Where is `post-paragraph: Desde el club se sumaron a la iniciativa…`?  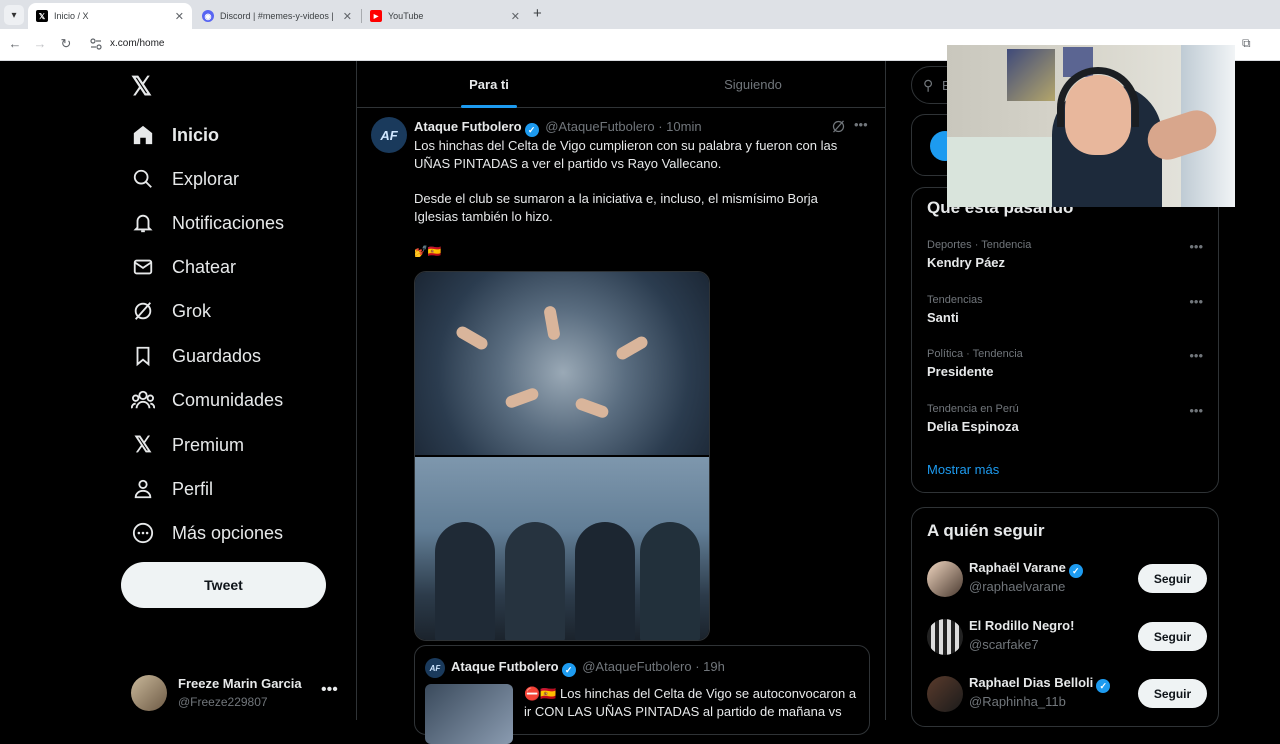
post-paragraph: Desde el club se sumaron a la iniciativa… is located at coordinates (616, 207).